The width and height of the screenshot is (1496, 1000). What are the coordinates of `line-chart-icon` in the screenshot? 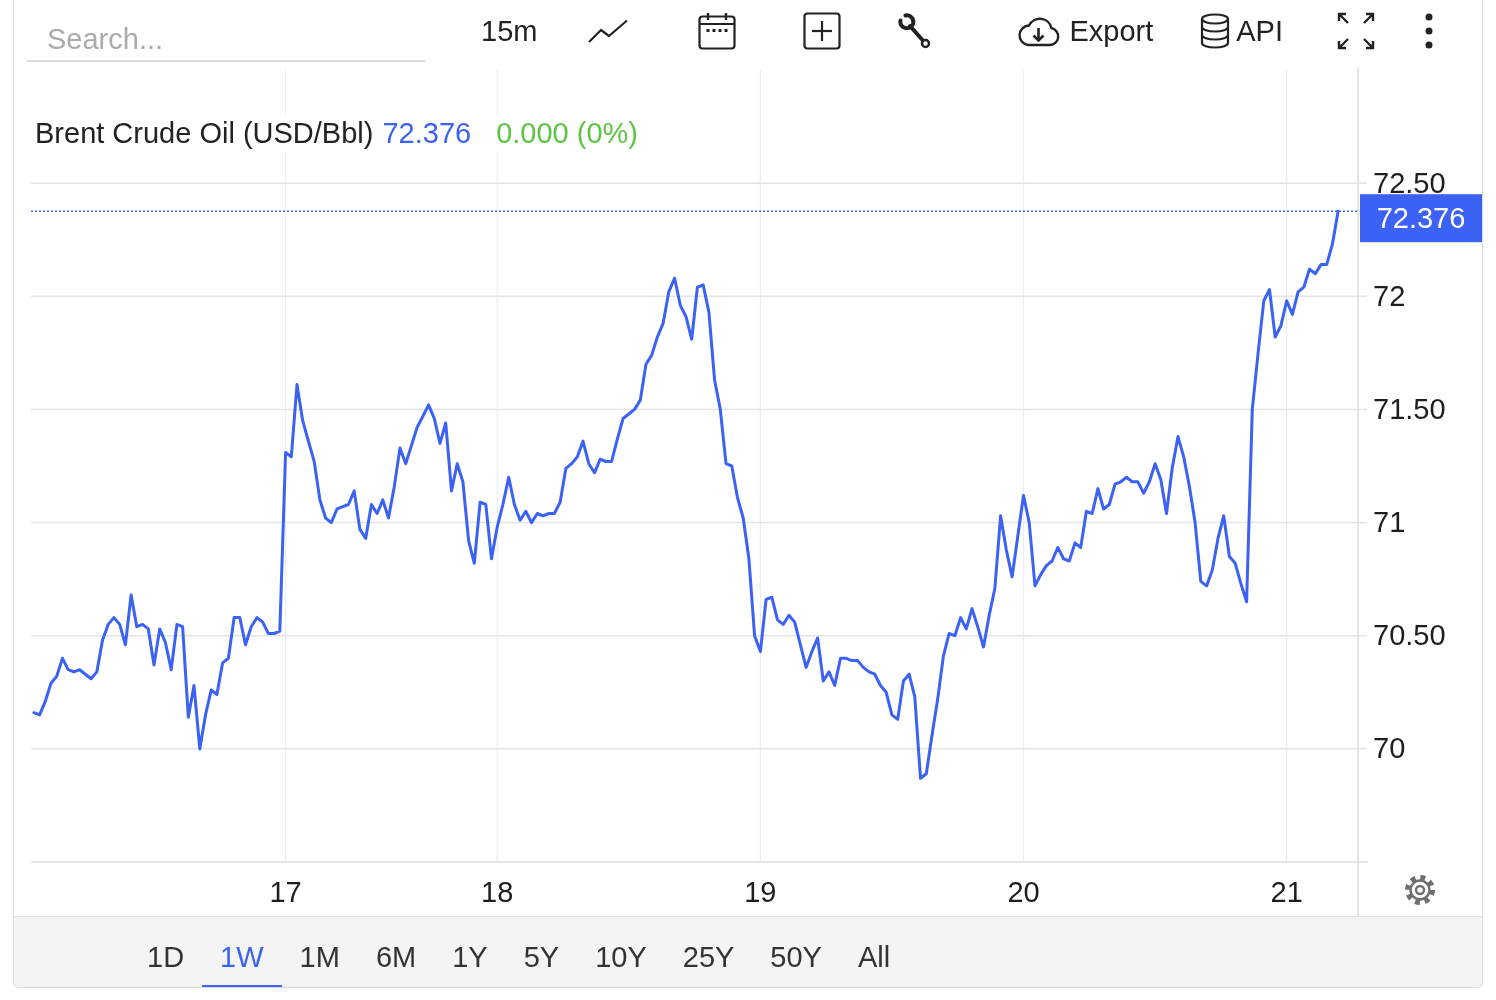 It's located at (608, 31).